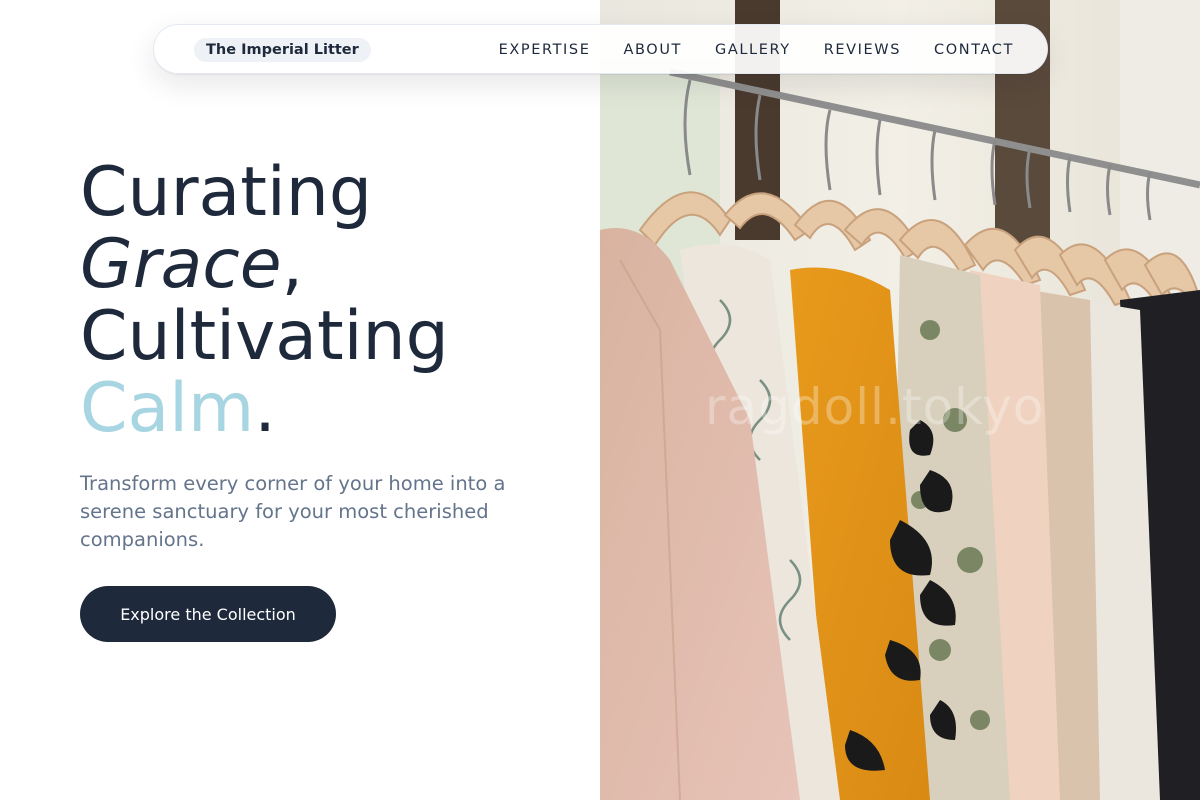 This screenshot has height=800, width=1200. Describe the element at coordinates (875, 407) in the screenshot. I see `photo-watermark: ragdoll.tokyo` at that location.